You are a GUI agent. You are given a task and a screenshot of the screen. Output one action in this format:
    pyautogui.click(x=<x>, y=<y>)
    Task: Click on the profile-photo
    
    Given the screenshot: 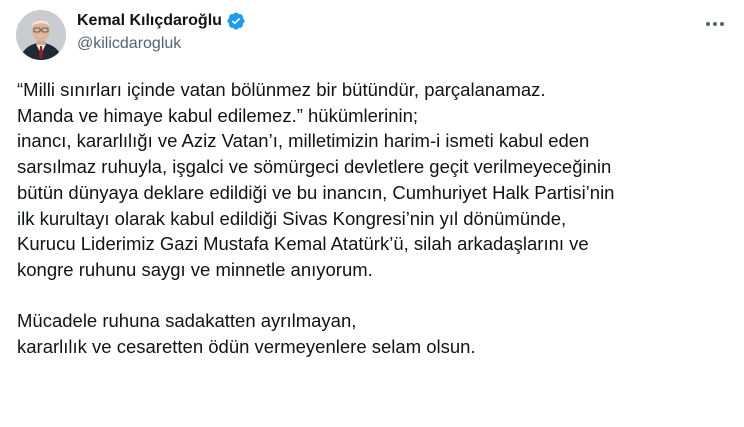 What is the action you would take?
    pyautogui.click(x=41, y=35)
    